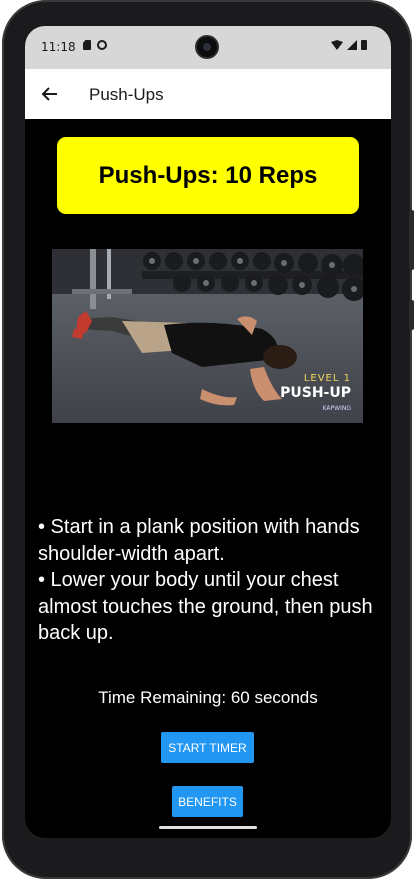  What do you see at coordinates (337, 45) in the screenshot?
I see `wifi-icon` at bounding box center [337, 45].